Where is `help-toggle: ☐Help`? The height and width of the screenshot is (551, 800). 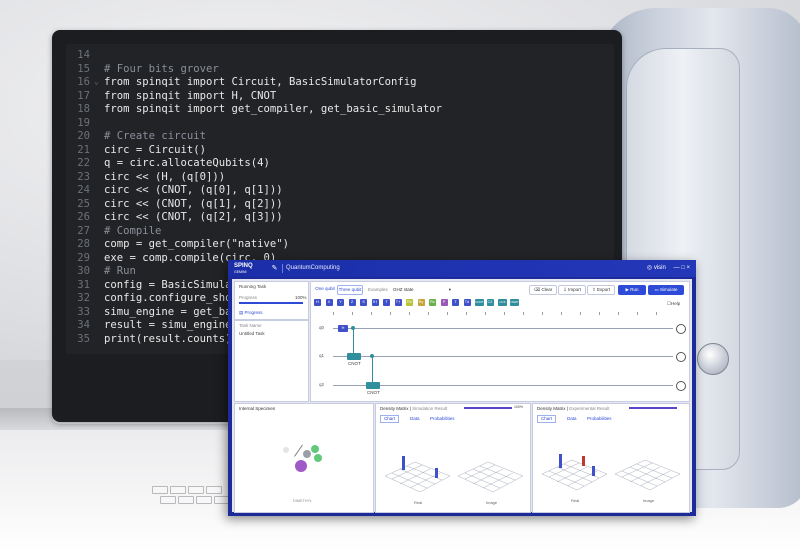
help-toggle: ☐Help is located at coordinates (673, 304).